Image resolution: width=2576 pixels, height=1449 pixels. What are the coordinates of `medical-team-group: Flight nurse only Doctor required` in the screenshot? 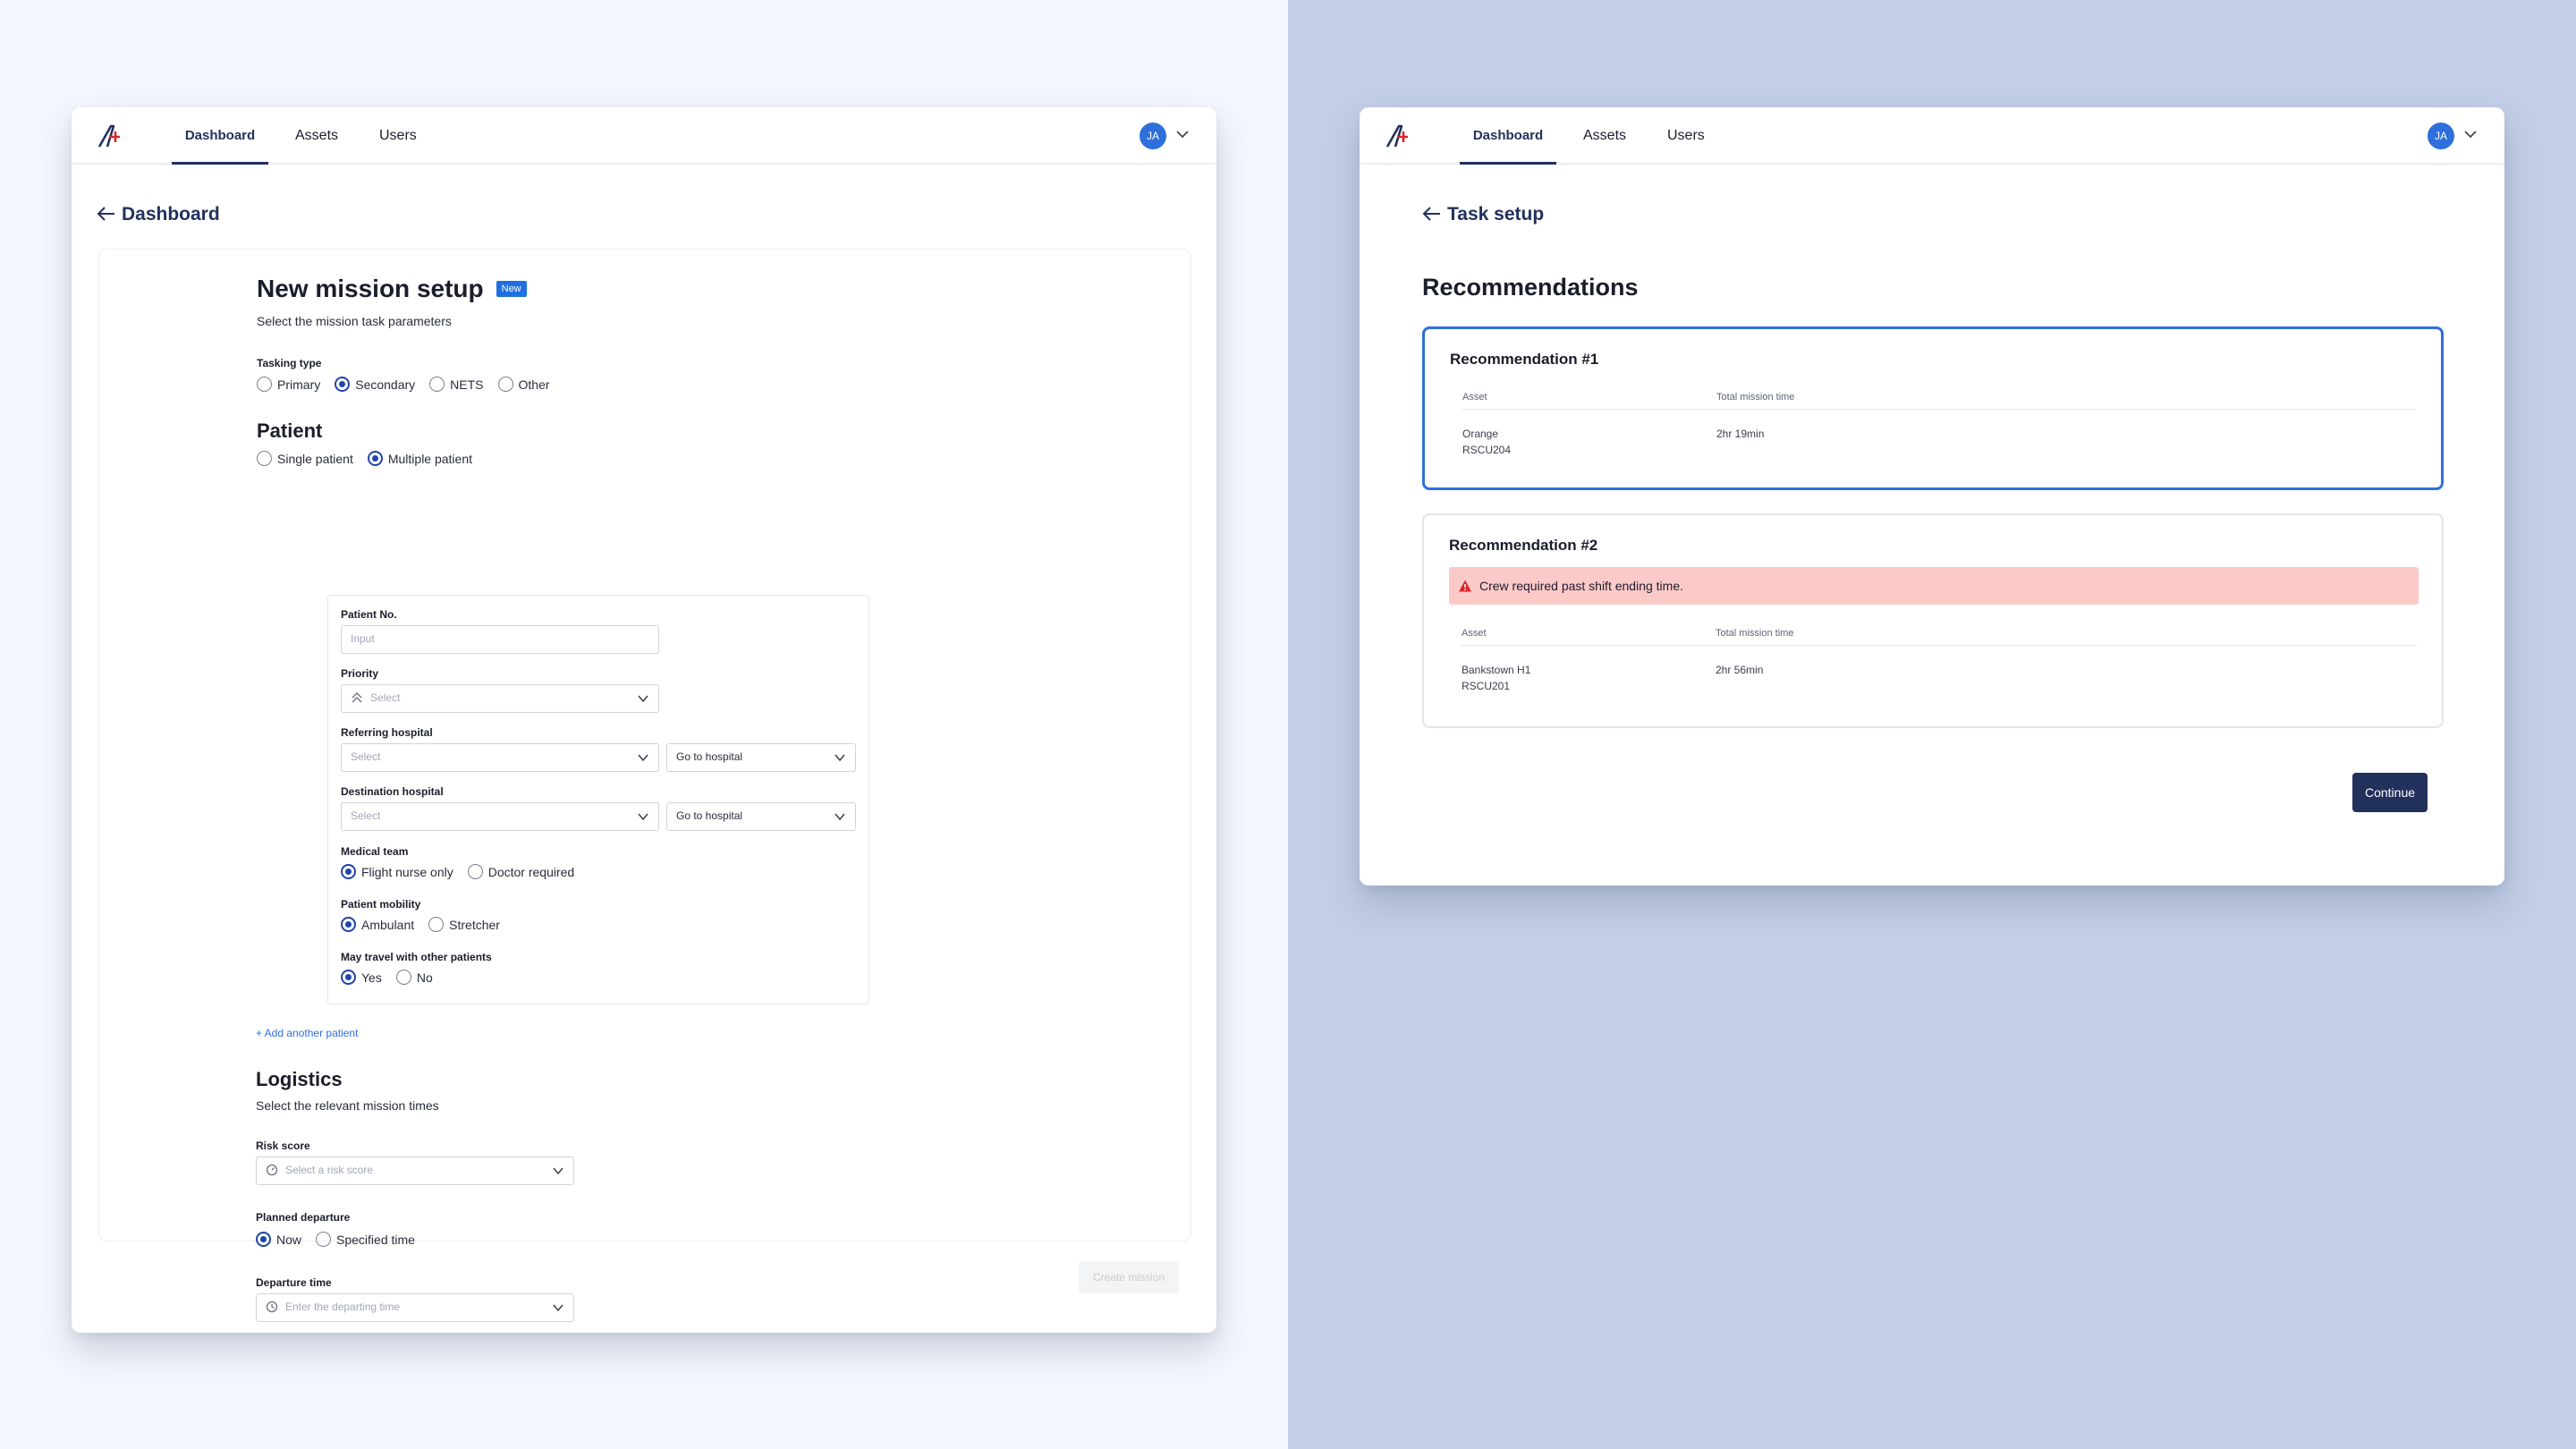 It's located at (465, 871).